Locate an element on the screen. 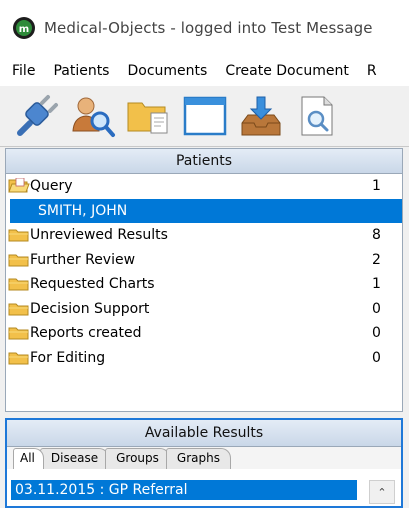 The height and width of the screenshot is (508, 409). search-document-button is located at coordinates (317, 116).